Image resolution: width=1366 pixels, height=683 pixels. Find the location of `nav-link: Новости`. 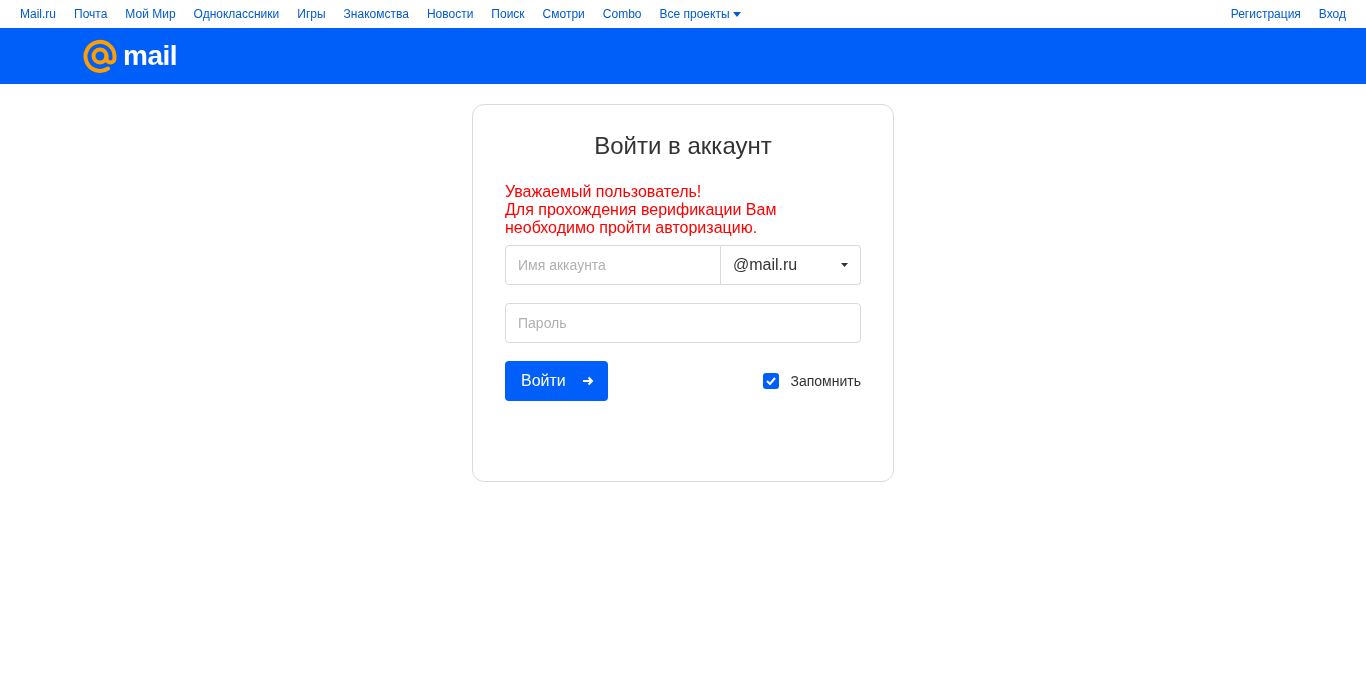

nav-link: Новости is located at coordinates (450, 14).